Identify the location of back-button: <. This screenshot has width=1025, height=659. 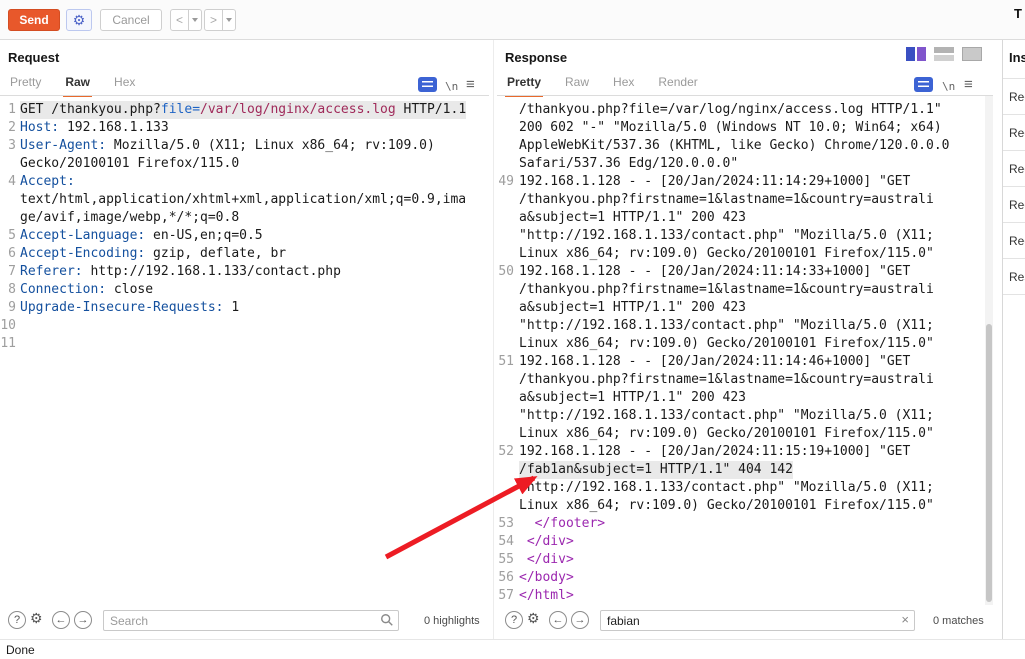
(179, 20).